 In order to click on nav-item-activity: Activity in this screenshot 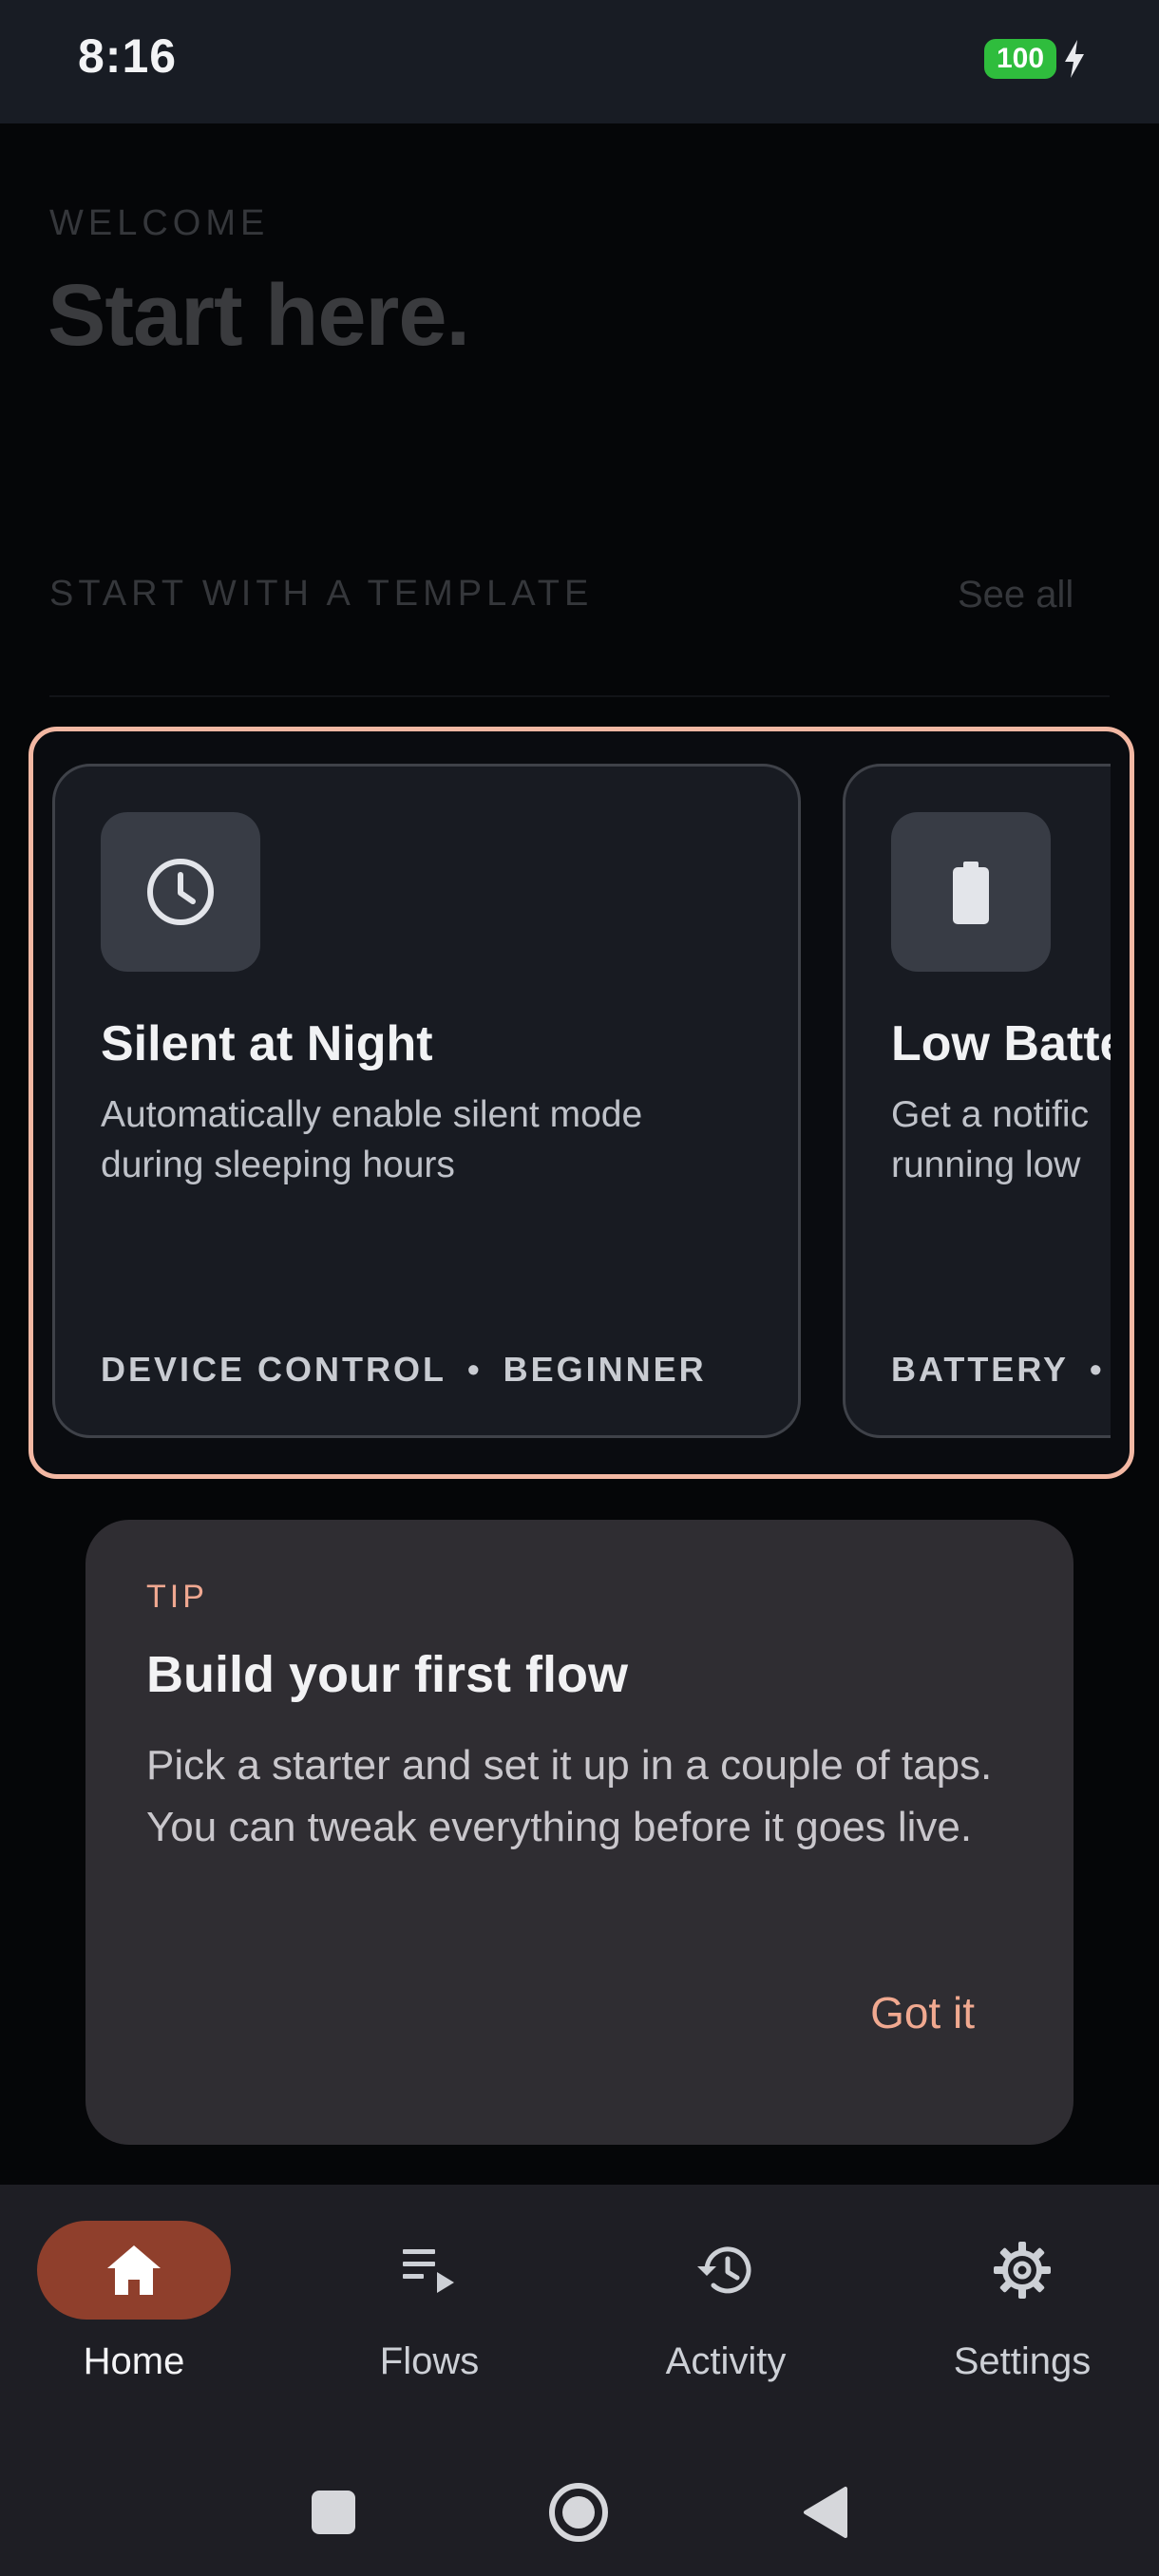, I will do `click(725, 2306)`.